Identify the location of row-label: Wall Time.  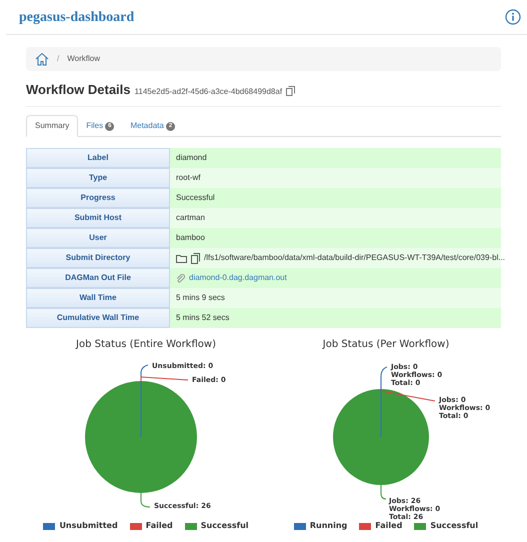
(98, 298).